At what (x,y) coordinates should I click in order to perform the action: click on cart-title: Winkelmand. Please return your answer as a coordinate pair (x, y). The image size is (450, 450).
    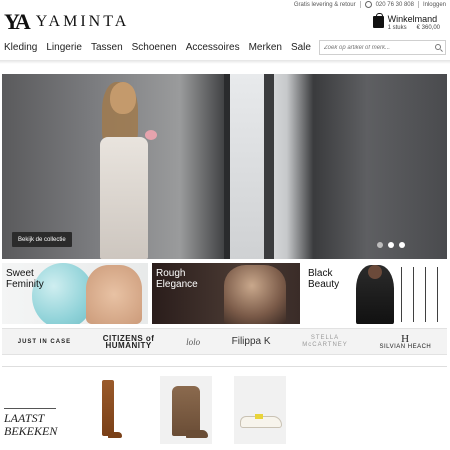
    Looking at the image, I should click on (412, 19).